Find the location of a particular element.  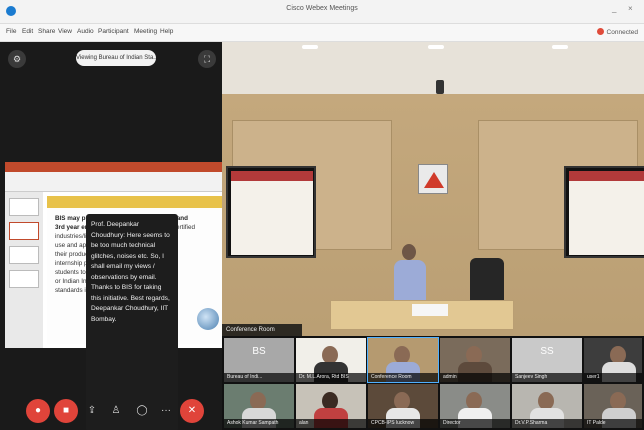

participant-tile: admin is located at coordinates (475, 360).